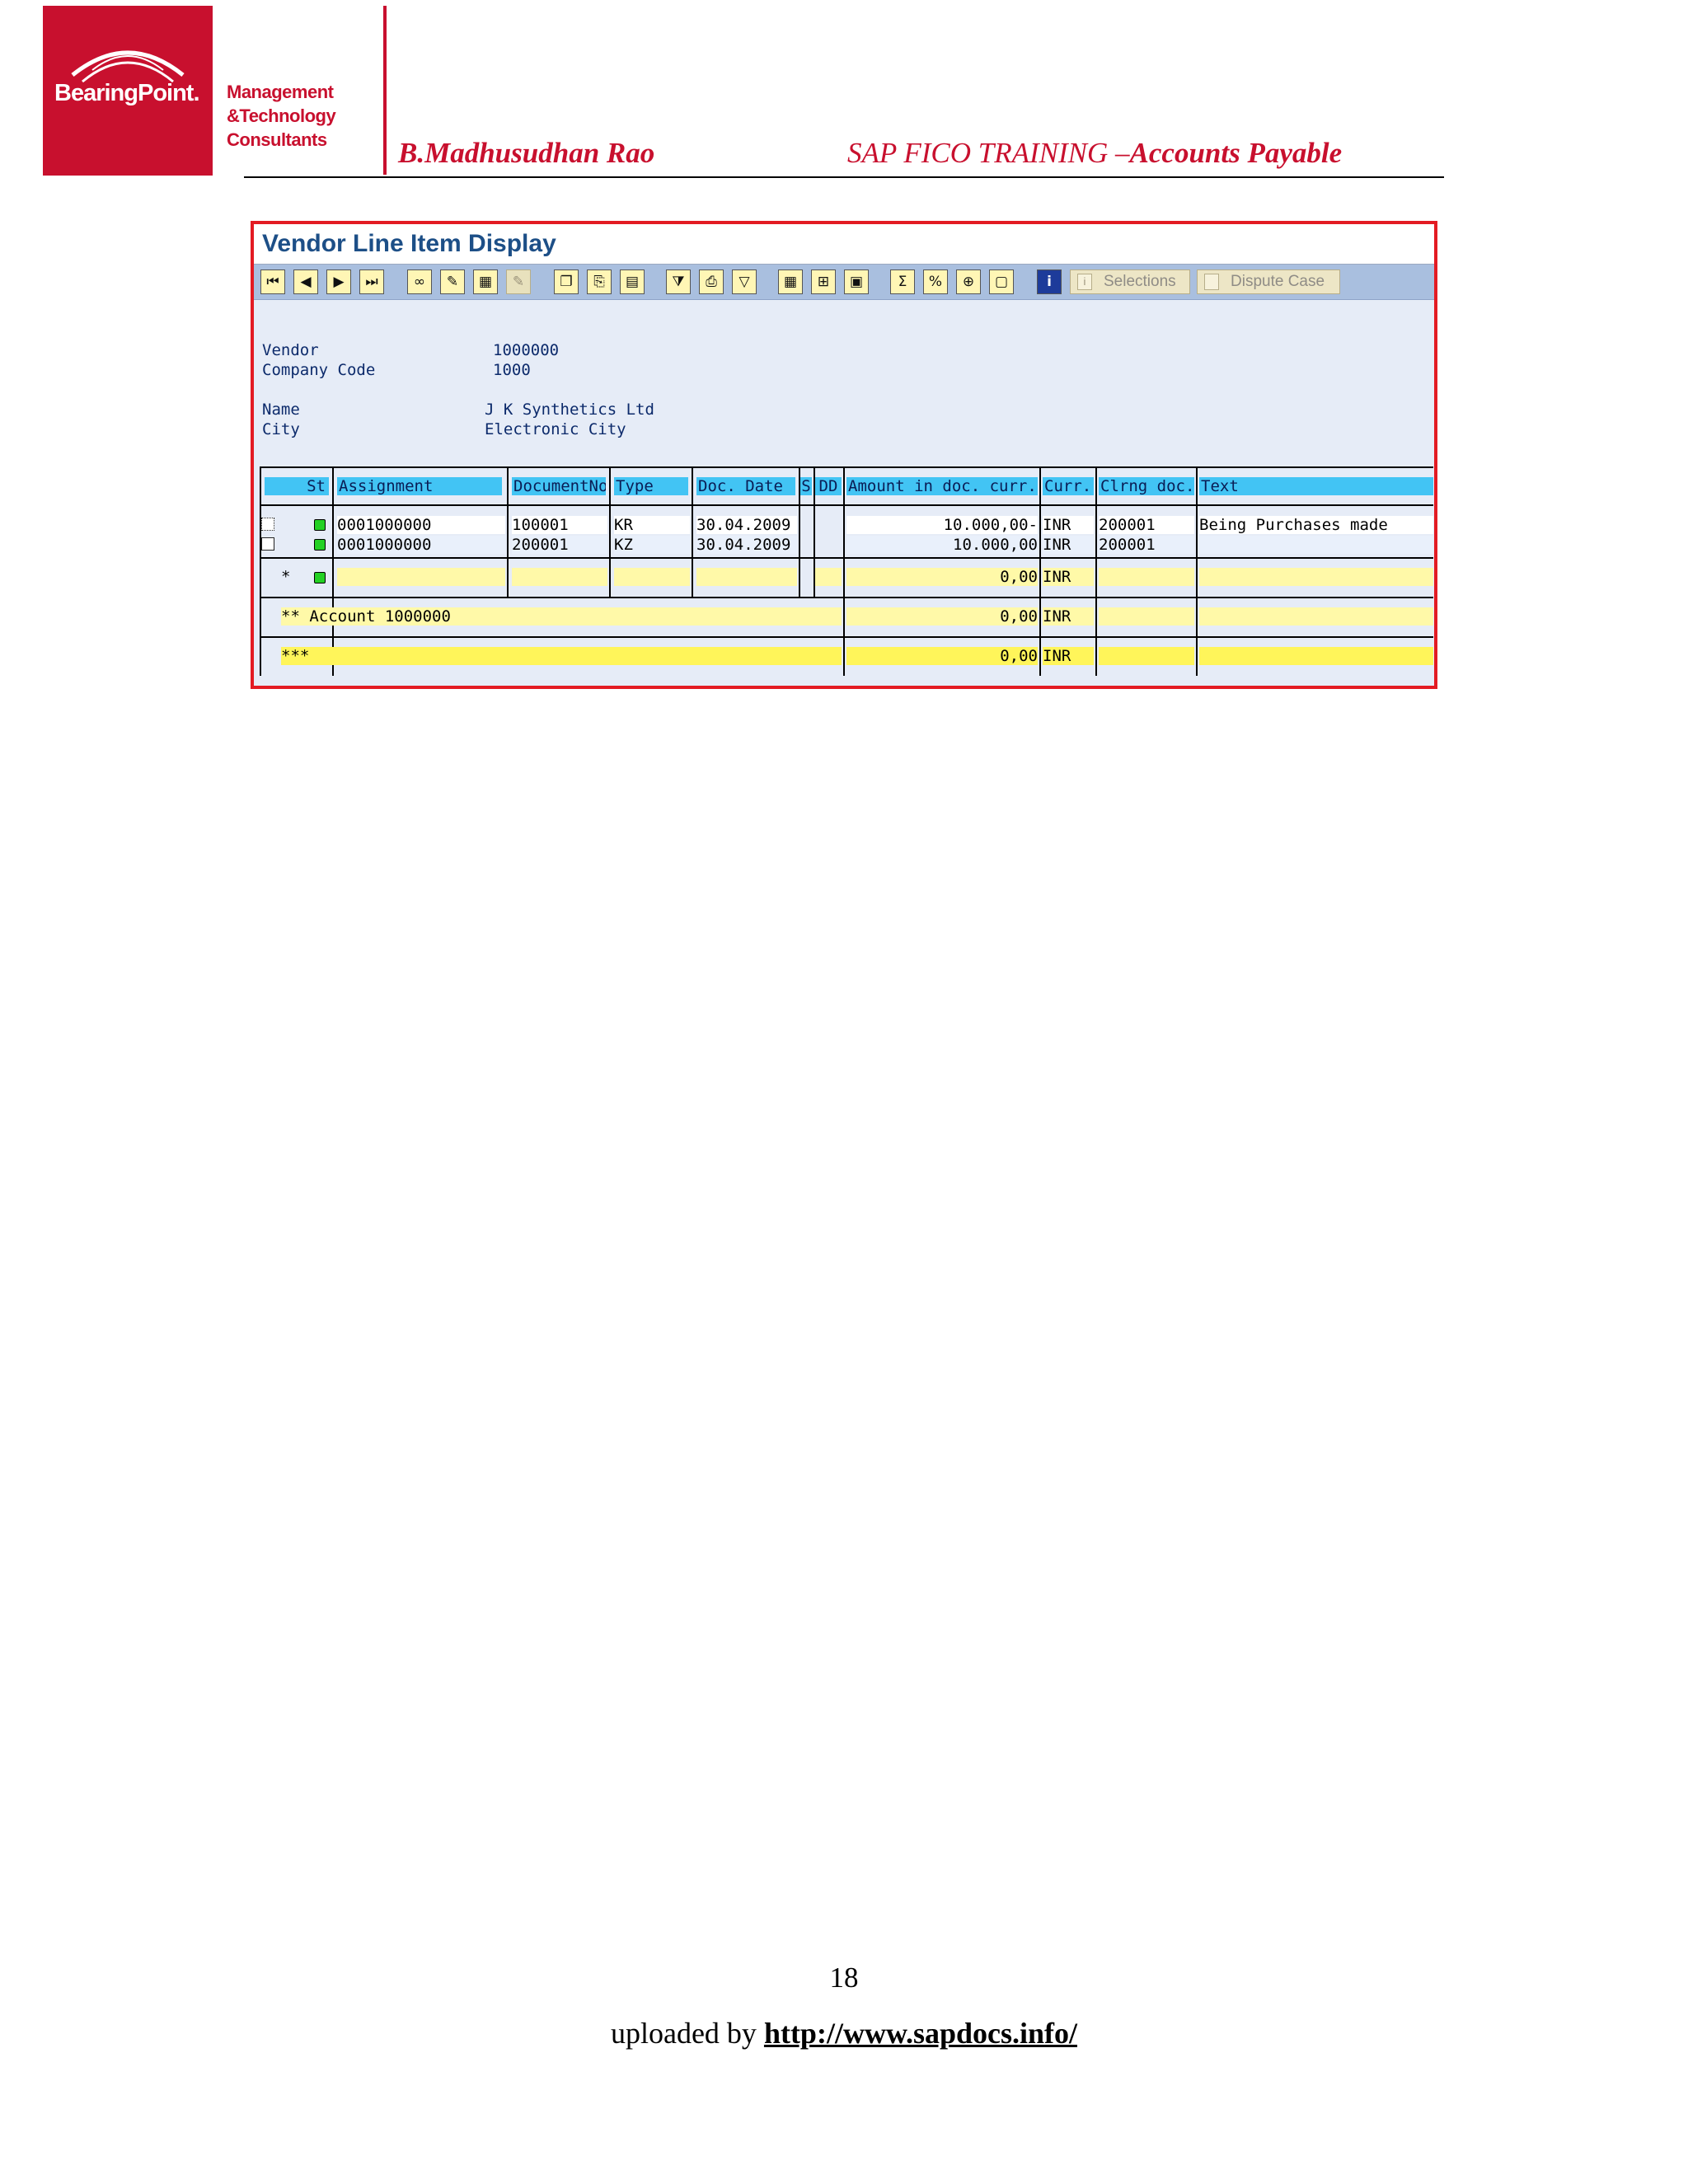 The height and width of the screenshot is (2184, 1688). What do you see at coordinates (339, 281) in the screenshot?
I see `next-page-icon: ▶` at bounding box center [339, 281].